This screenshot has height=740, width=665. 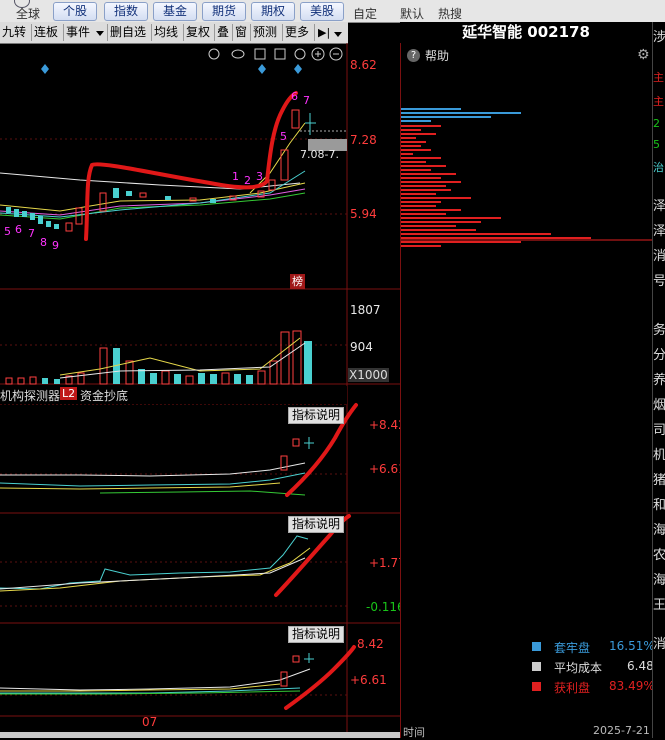 What do you see at coordinates (126, 11) in the screenshot?
I see `tab-index: 指数` at bounding box center [126, 11].